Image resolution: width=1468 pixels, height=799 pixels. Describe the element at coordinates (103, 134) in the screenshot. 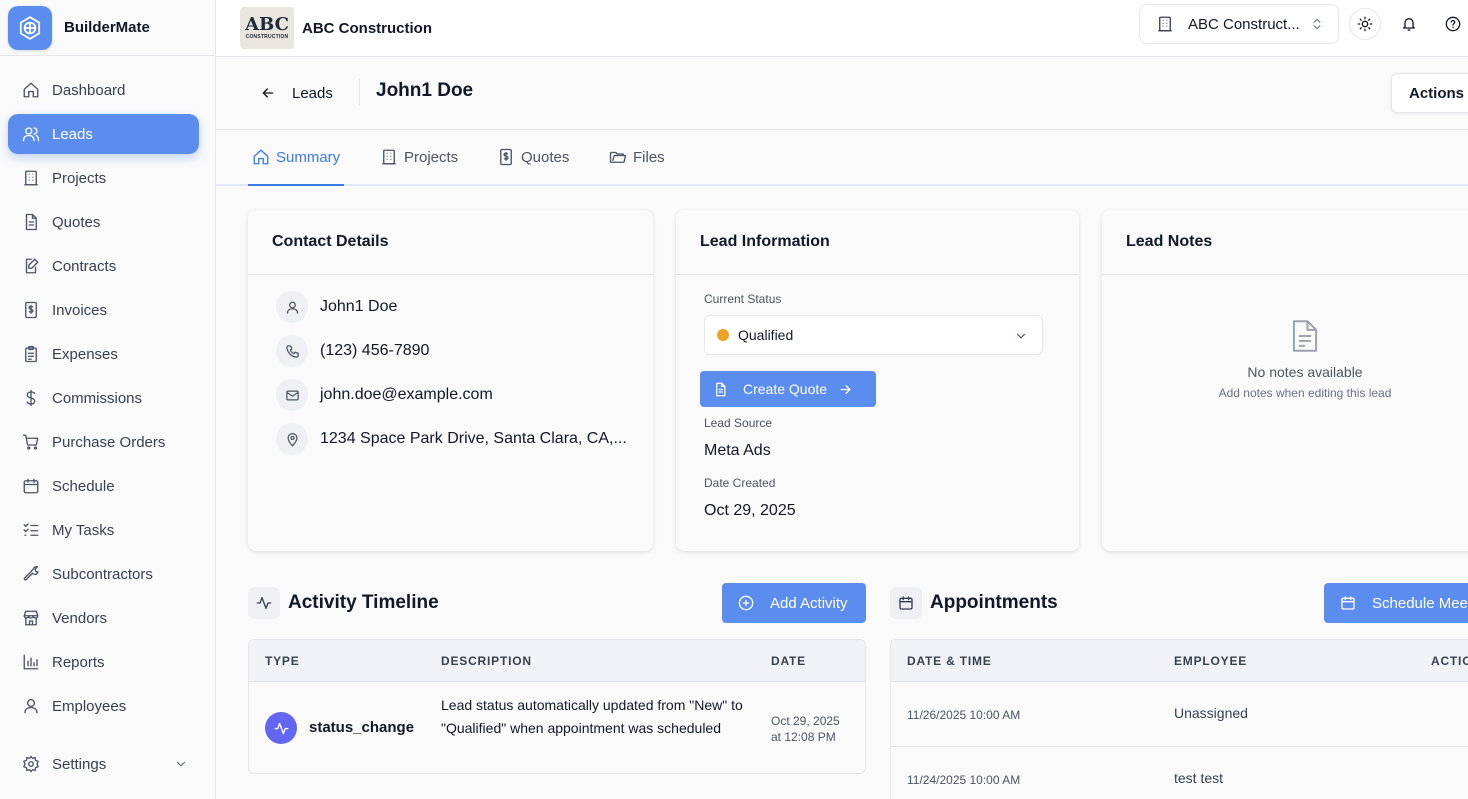

I see `sidebar-item-leads: Leads` at that location.